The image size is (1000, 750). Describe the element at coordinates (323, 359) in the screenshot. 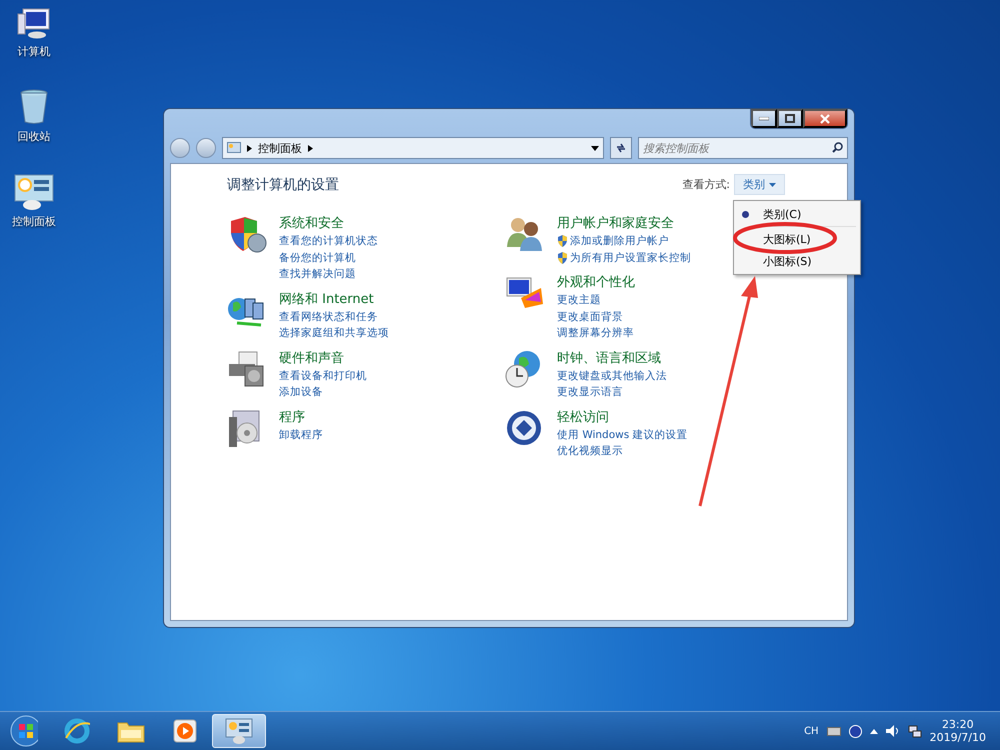

I see `category-title-link: 硬件和声音` at that location.